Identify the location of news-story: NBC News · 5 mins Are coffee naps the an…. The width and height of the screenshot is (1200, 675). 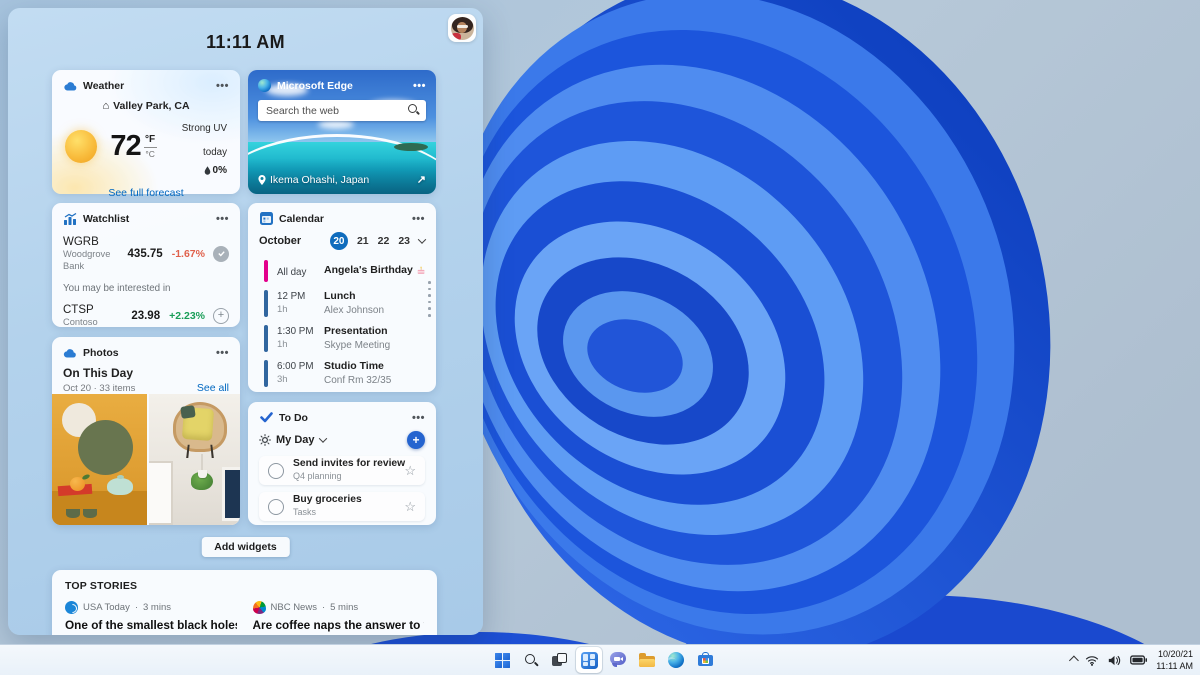
(338, 616).